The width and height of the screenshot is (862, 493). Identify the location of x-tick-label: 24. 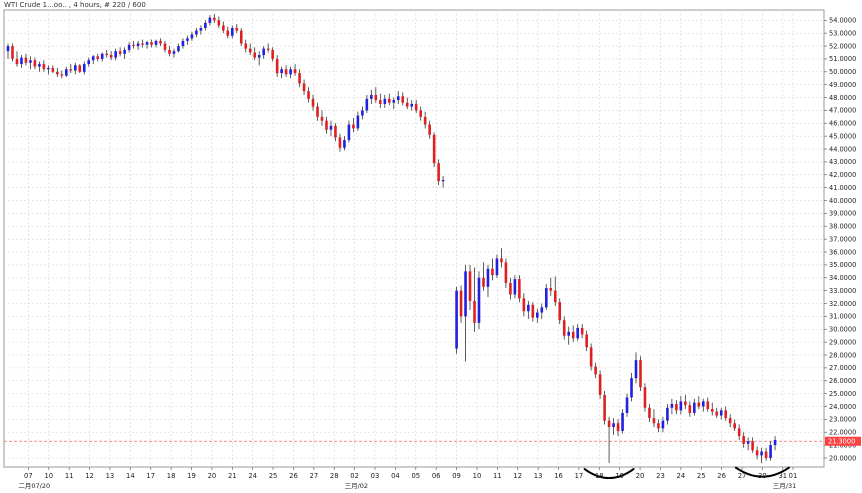
(252, 476).